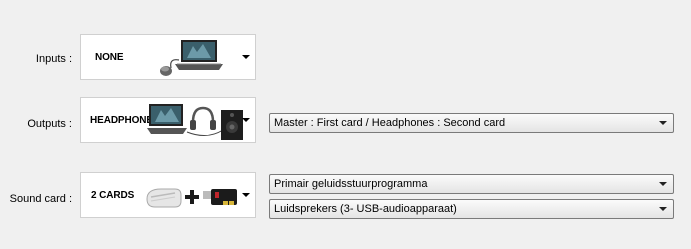  Describe the element at coordinates (49, 124) in the screenshot. I see `outputs-label: Outputs :` at that location.